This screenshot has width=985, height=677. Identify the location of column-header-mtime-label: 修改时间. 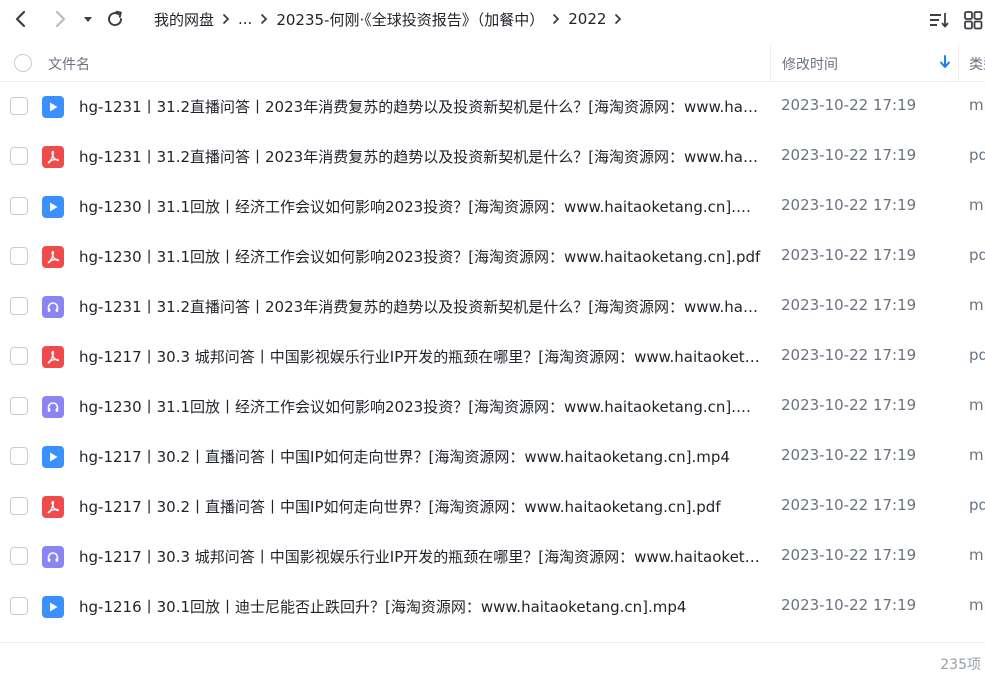
(810, 65).